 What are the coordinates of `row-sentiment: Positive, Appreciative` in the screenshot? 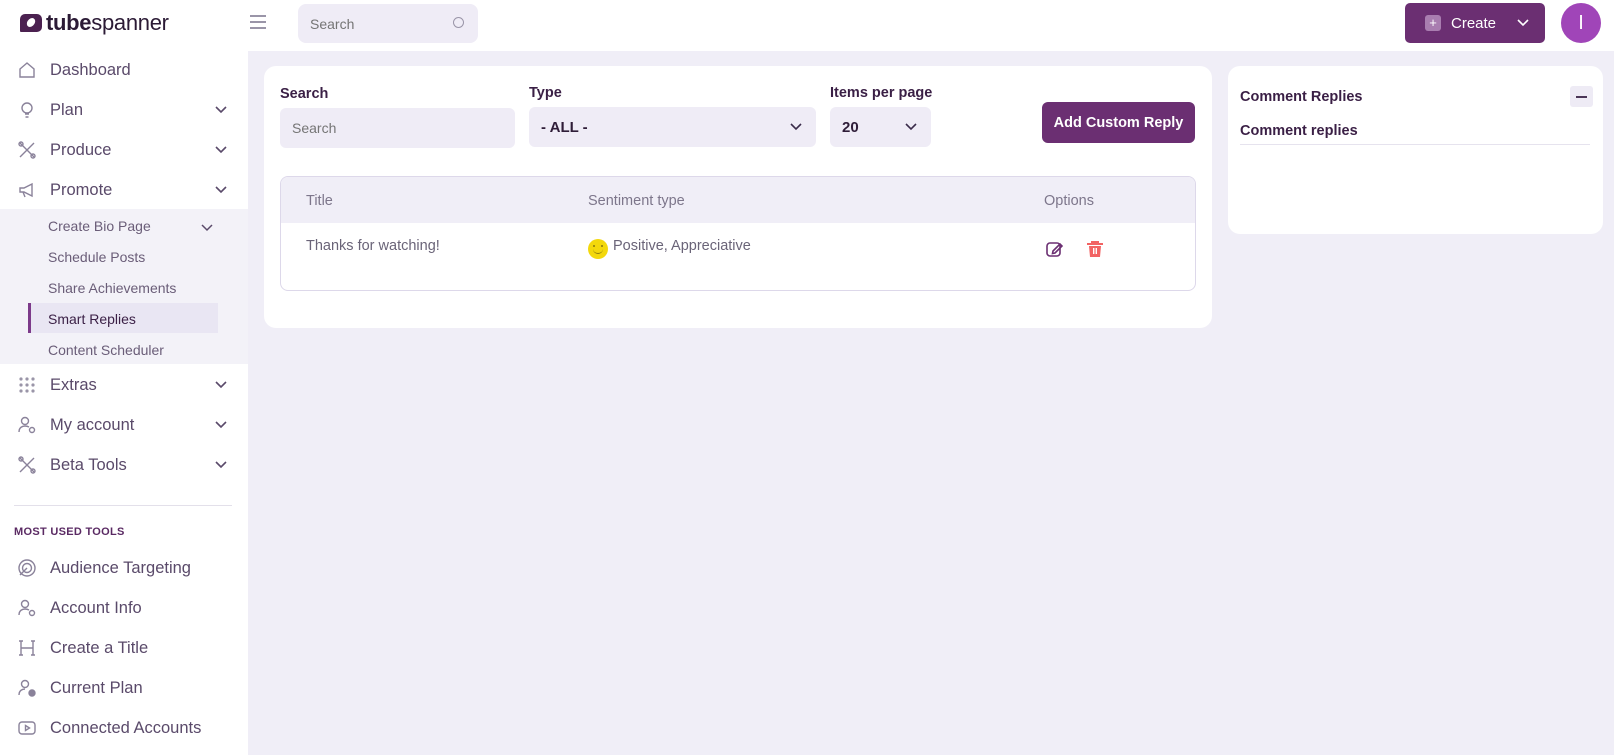 It's located at (682, 246).